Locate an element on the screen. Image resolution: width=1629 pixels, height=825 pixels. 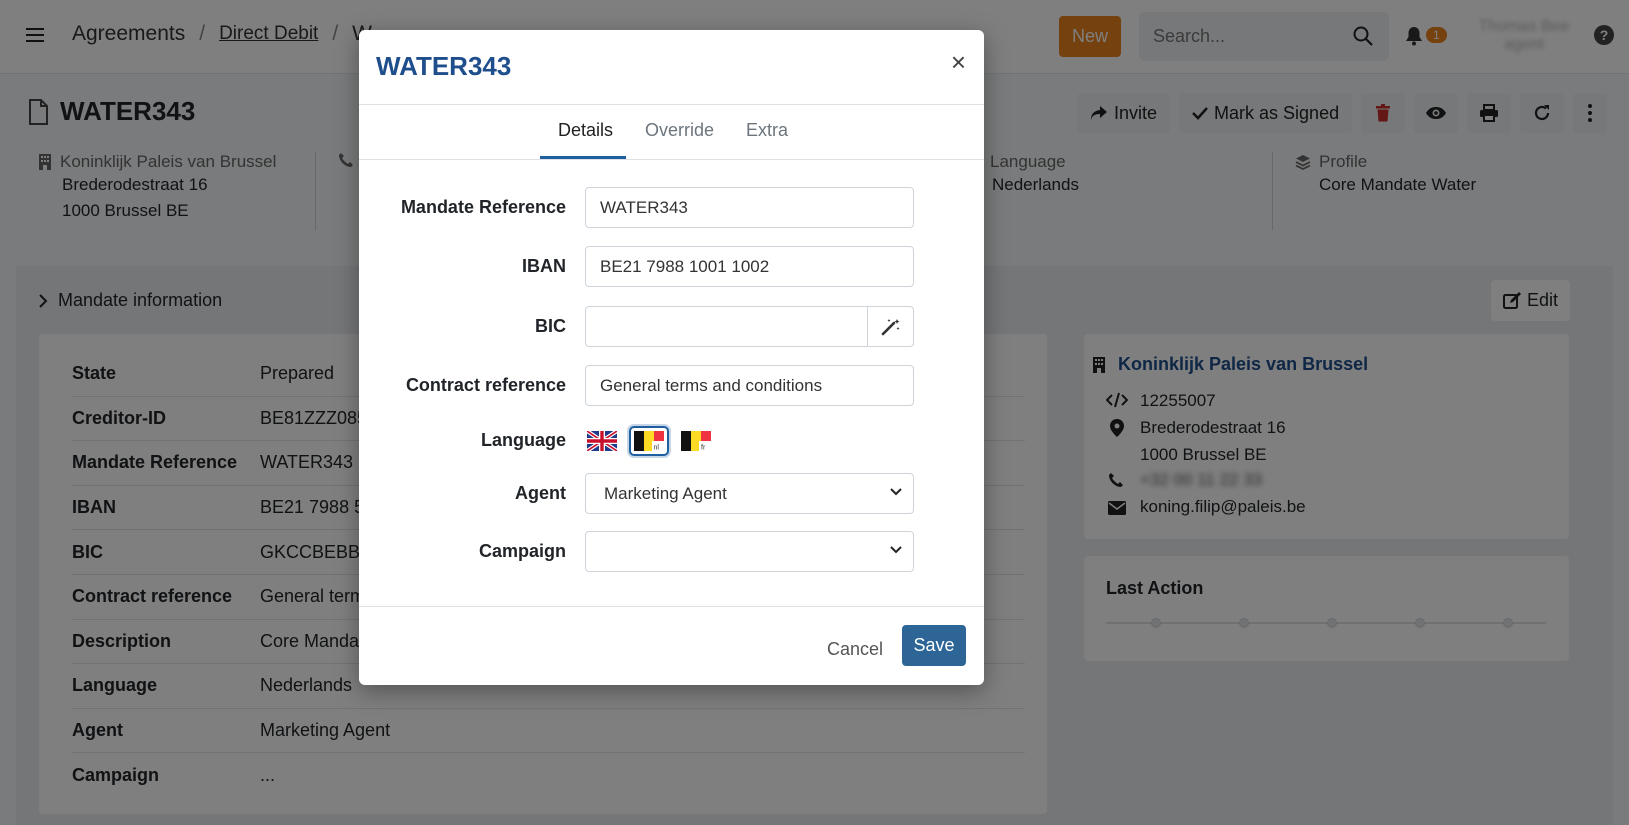
iban-input: BE21 7988 1001 1002 is located at coordinates (749, 266).